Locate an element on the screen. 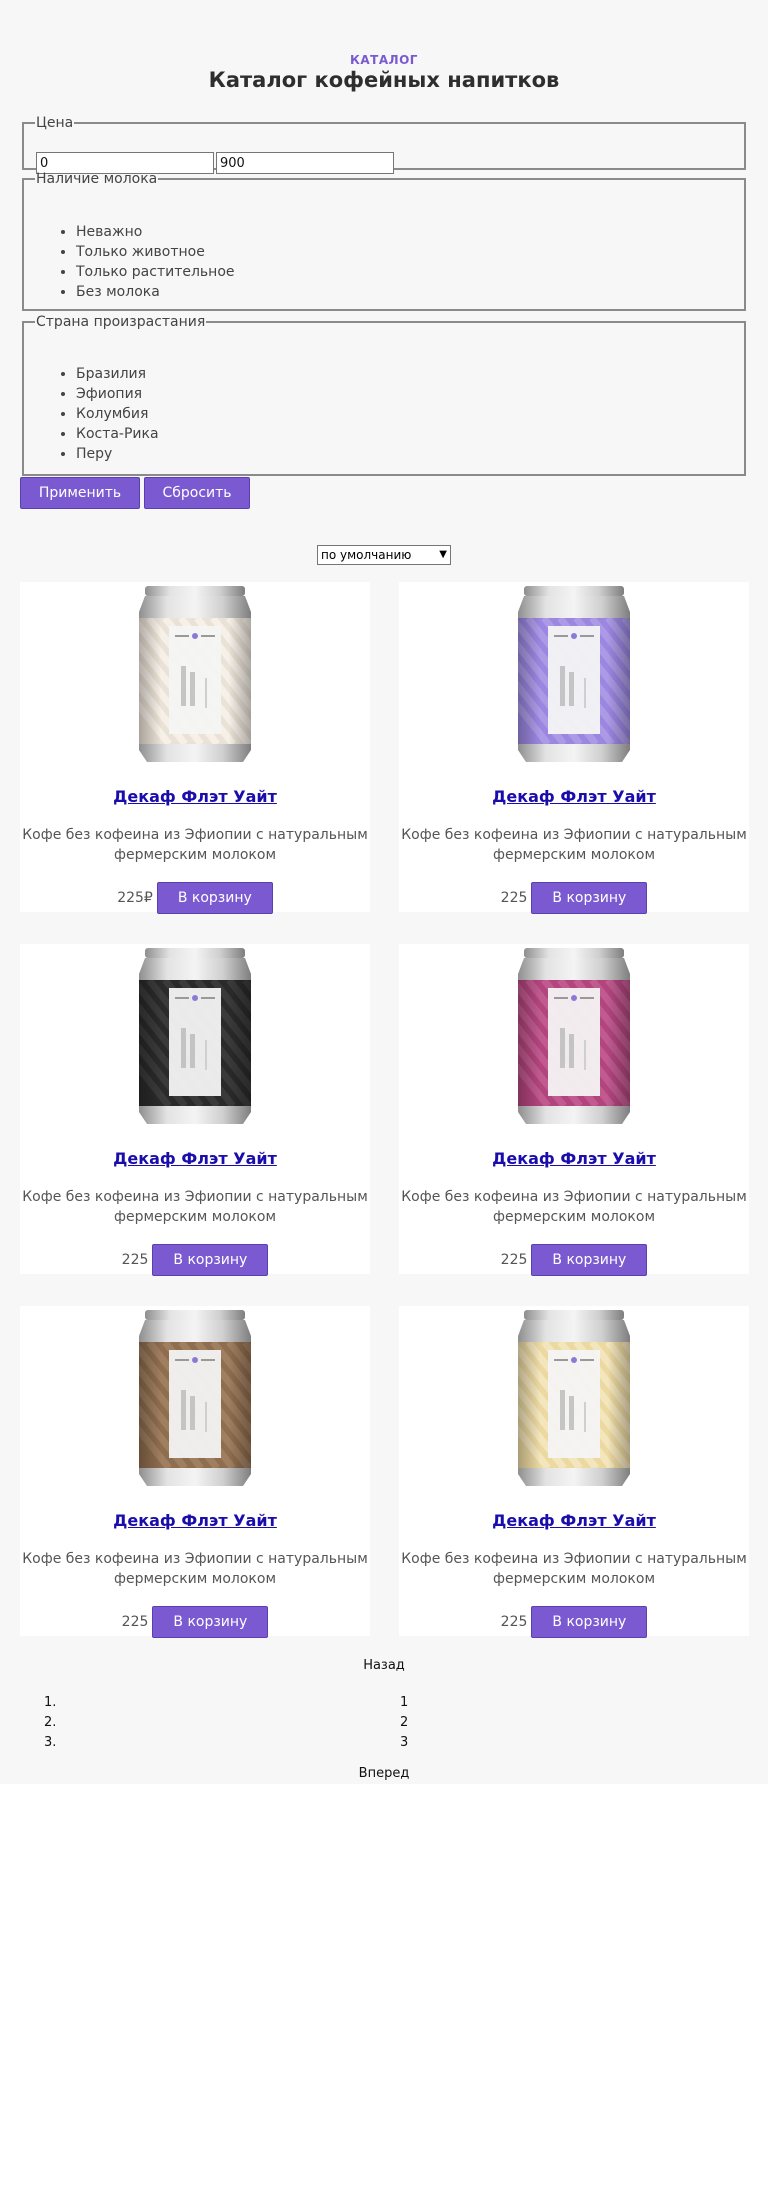 This screenshot has width=768, height=2186. pagination-back-link: Назад is located at coordinates (384, 1665).